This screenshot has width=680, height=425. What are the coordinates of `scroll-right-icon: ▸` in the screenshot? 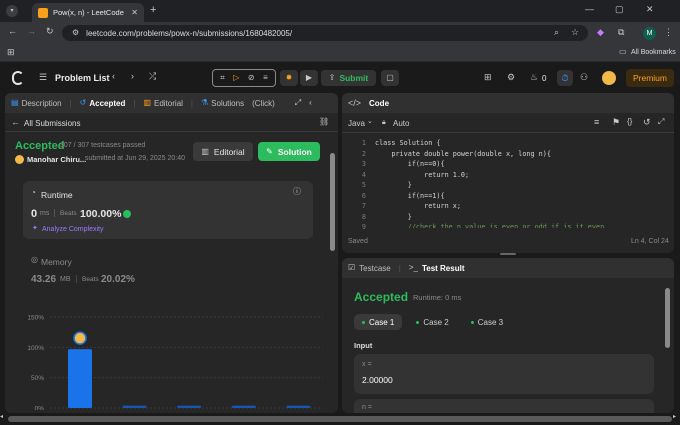 It's located at (674, 417).